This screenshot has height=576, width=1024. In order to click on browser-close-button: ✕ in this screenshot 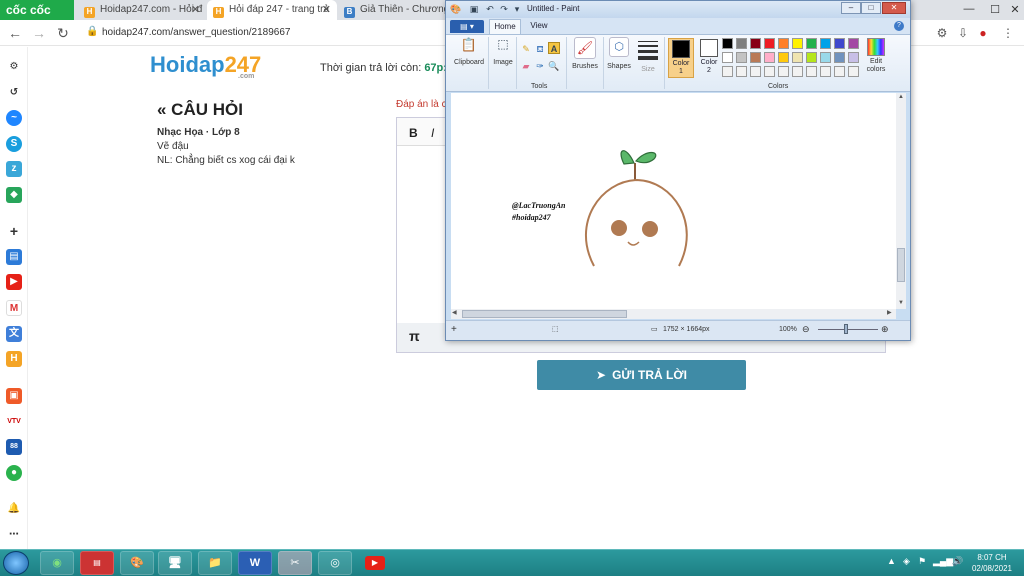, I will do `click(1012, 10)`.